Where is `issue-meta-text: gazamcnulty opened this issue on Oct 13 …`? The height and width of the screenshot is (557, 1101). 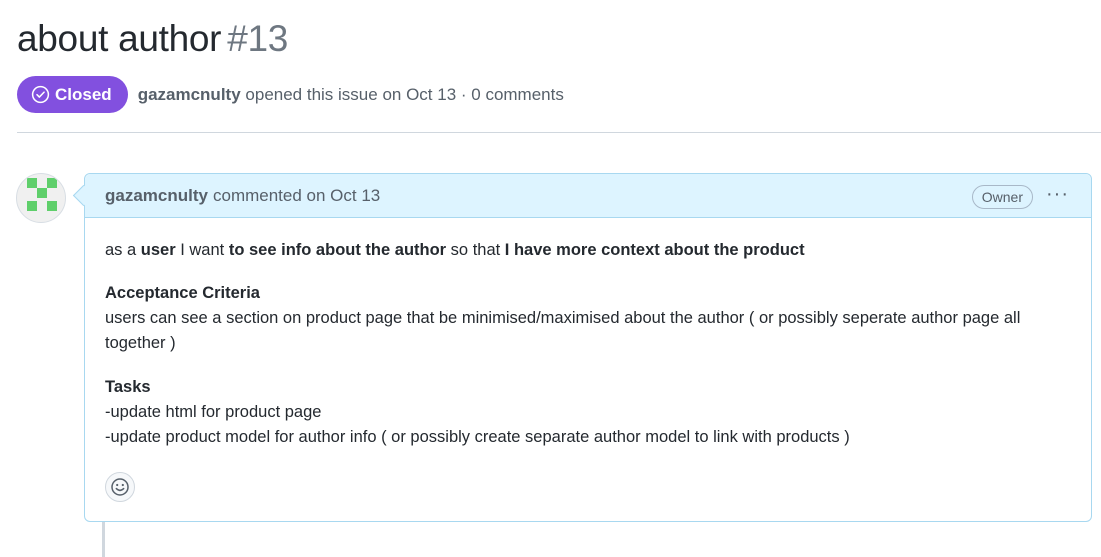
issue-meta-text: gazamcnulty opened this issue on Oct 13 … is located at coordinates (351, 95).